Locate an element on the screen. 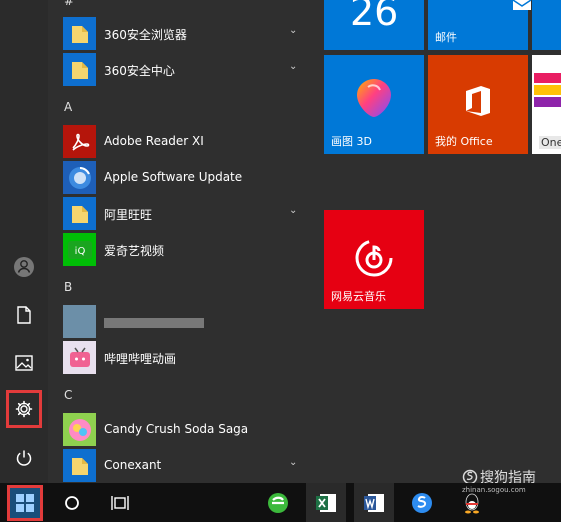 This screenshot has height=522, width=561. svg-text: iQ is located at coordinates (79, 251).